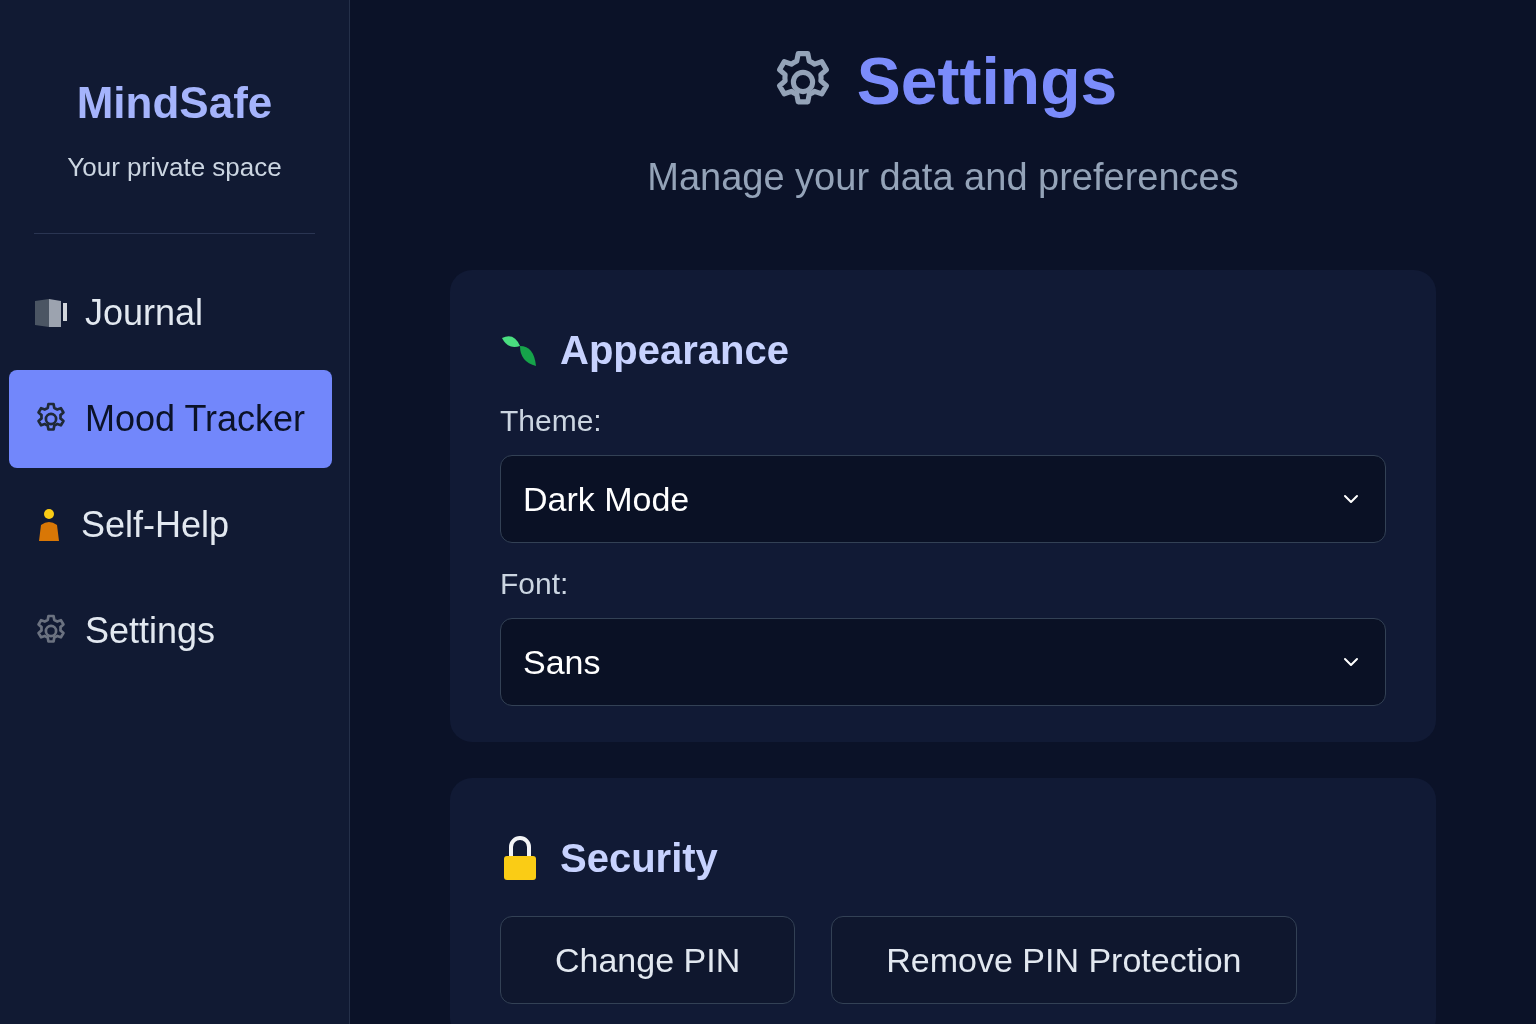  What do you see at coordinates (170, 525) in the screenshot?
I see `nav-item: Self-Help` at bounding box center [170, 525].